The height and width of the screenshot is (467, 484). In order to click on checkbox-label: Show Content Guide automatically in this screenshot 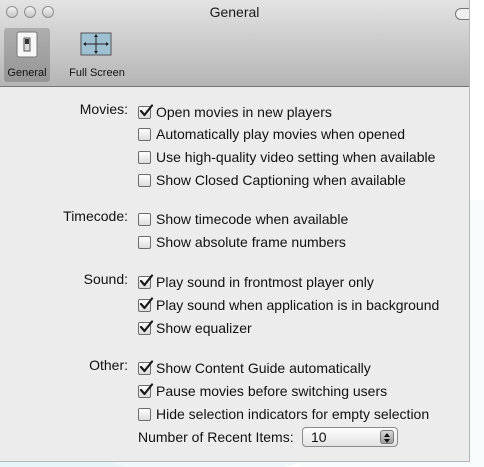, I will do `click(263, 368)`.